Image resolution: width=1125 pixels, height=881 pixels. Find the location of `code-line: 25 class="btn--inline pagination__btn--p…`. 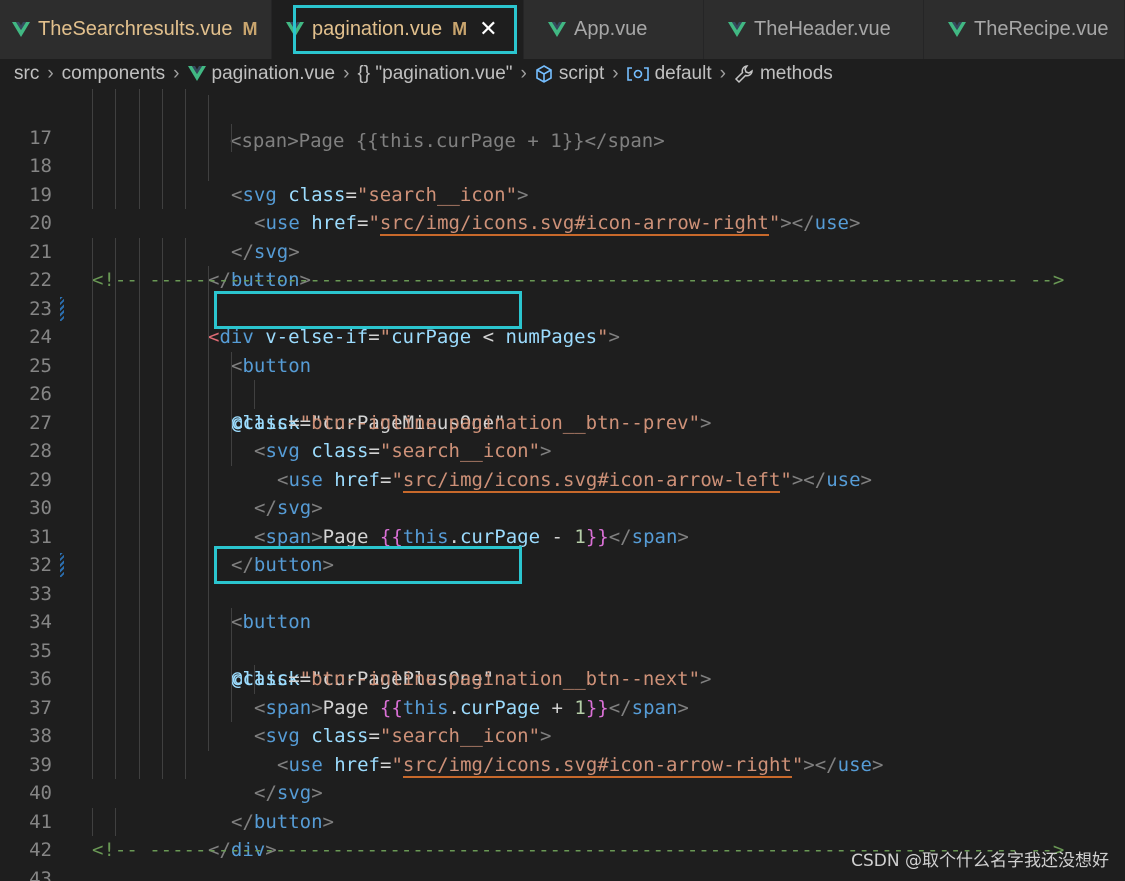

code-line: 25 class="btn--inline pagination__btn--p… is located at coordinates (562, 378).